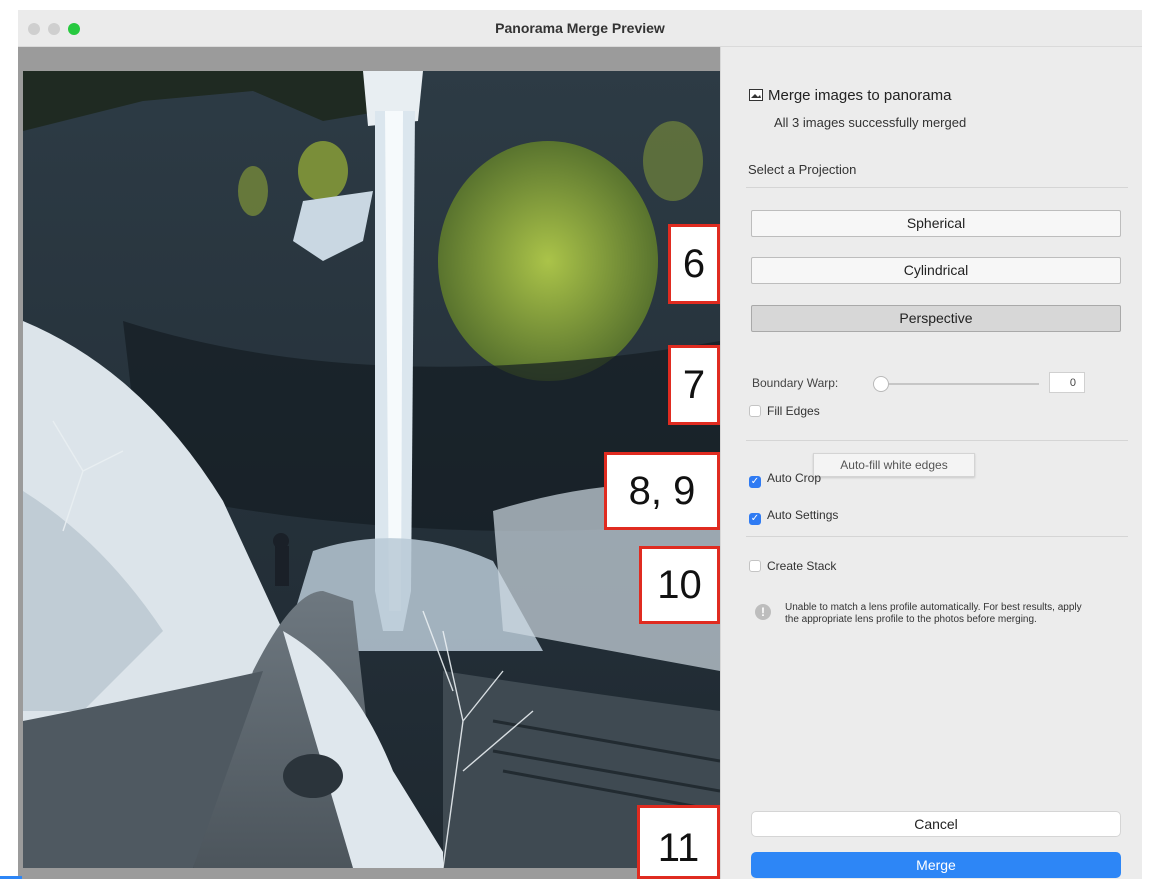  What do you see at coordinates (936, 865) in the screenshot?
I see `merge-button: Merge` at bounding box center [936, 865].